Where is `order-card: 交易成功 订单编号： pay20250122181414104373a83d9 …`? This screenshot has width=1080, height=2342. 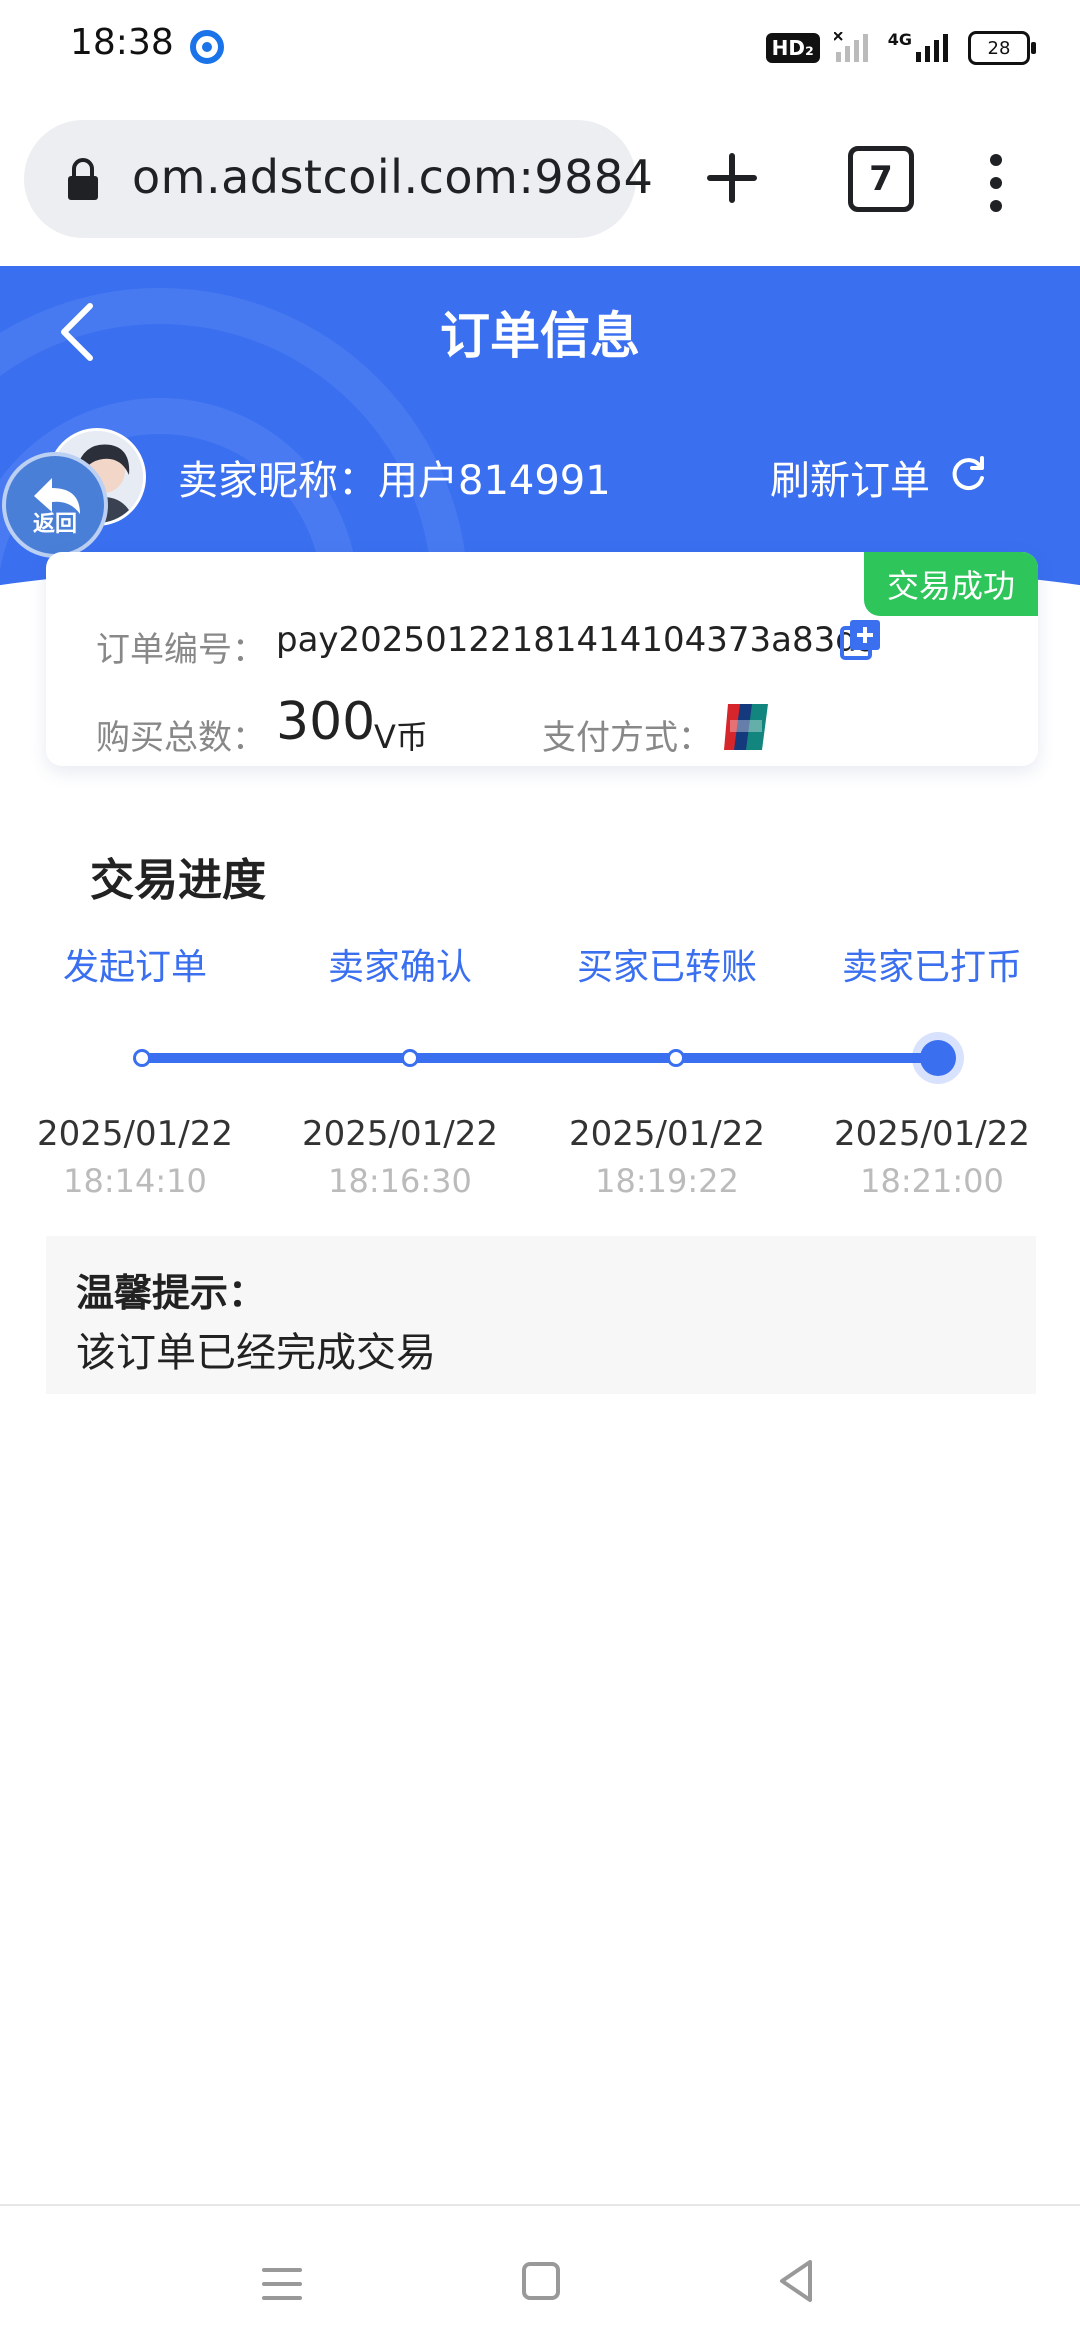
order-card: 交易成功 订单编号： pay20250122181414104373a83d9 … is located at coordinates (542, 659).